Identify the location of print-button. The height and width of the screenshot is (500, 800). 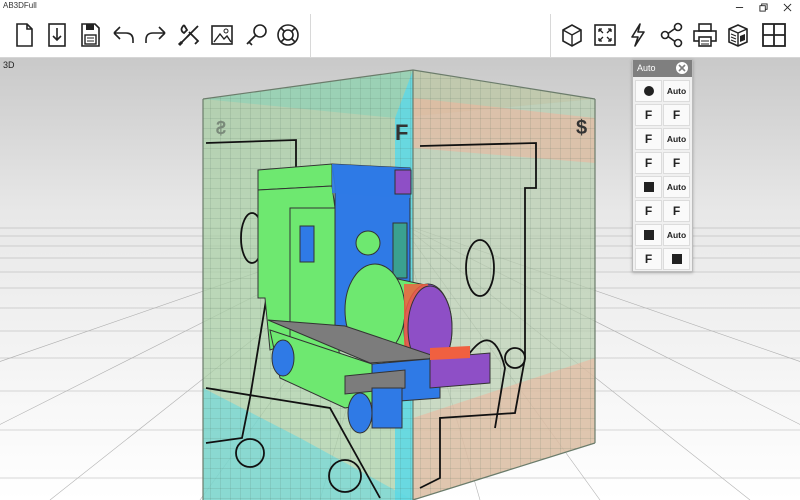
(705, 35).